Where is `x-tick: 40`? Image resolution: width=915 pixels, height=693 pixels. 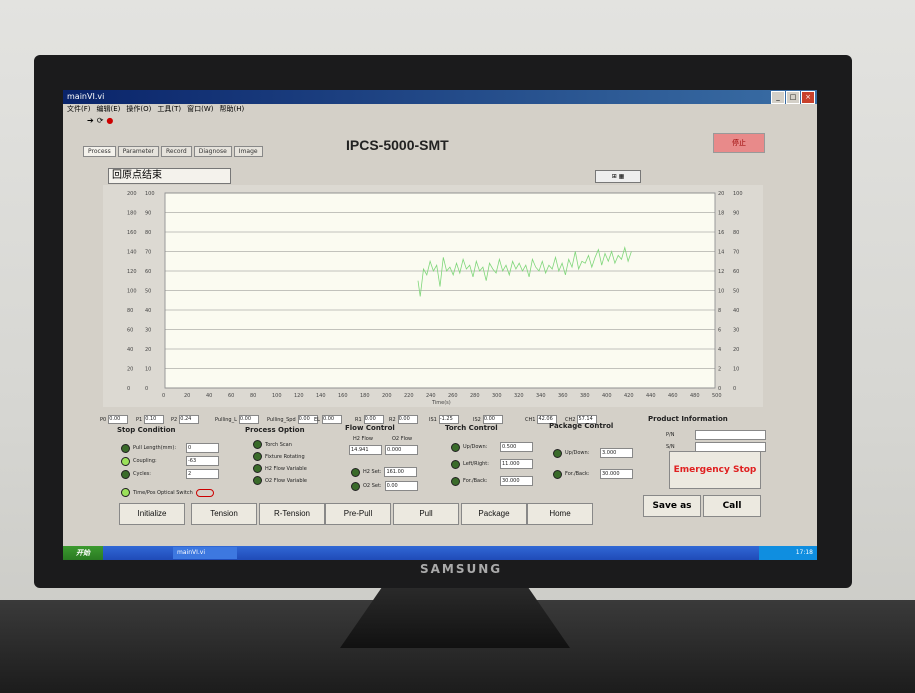
x-tick: 40 is located at coordinates (209, 396).